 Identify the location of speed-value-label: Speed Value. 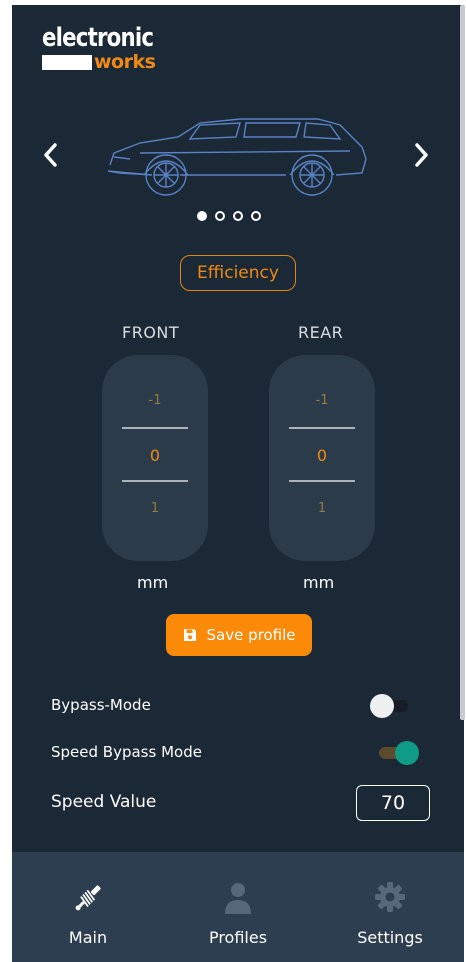
(104, 802).